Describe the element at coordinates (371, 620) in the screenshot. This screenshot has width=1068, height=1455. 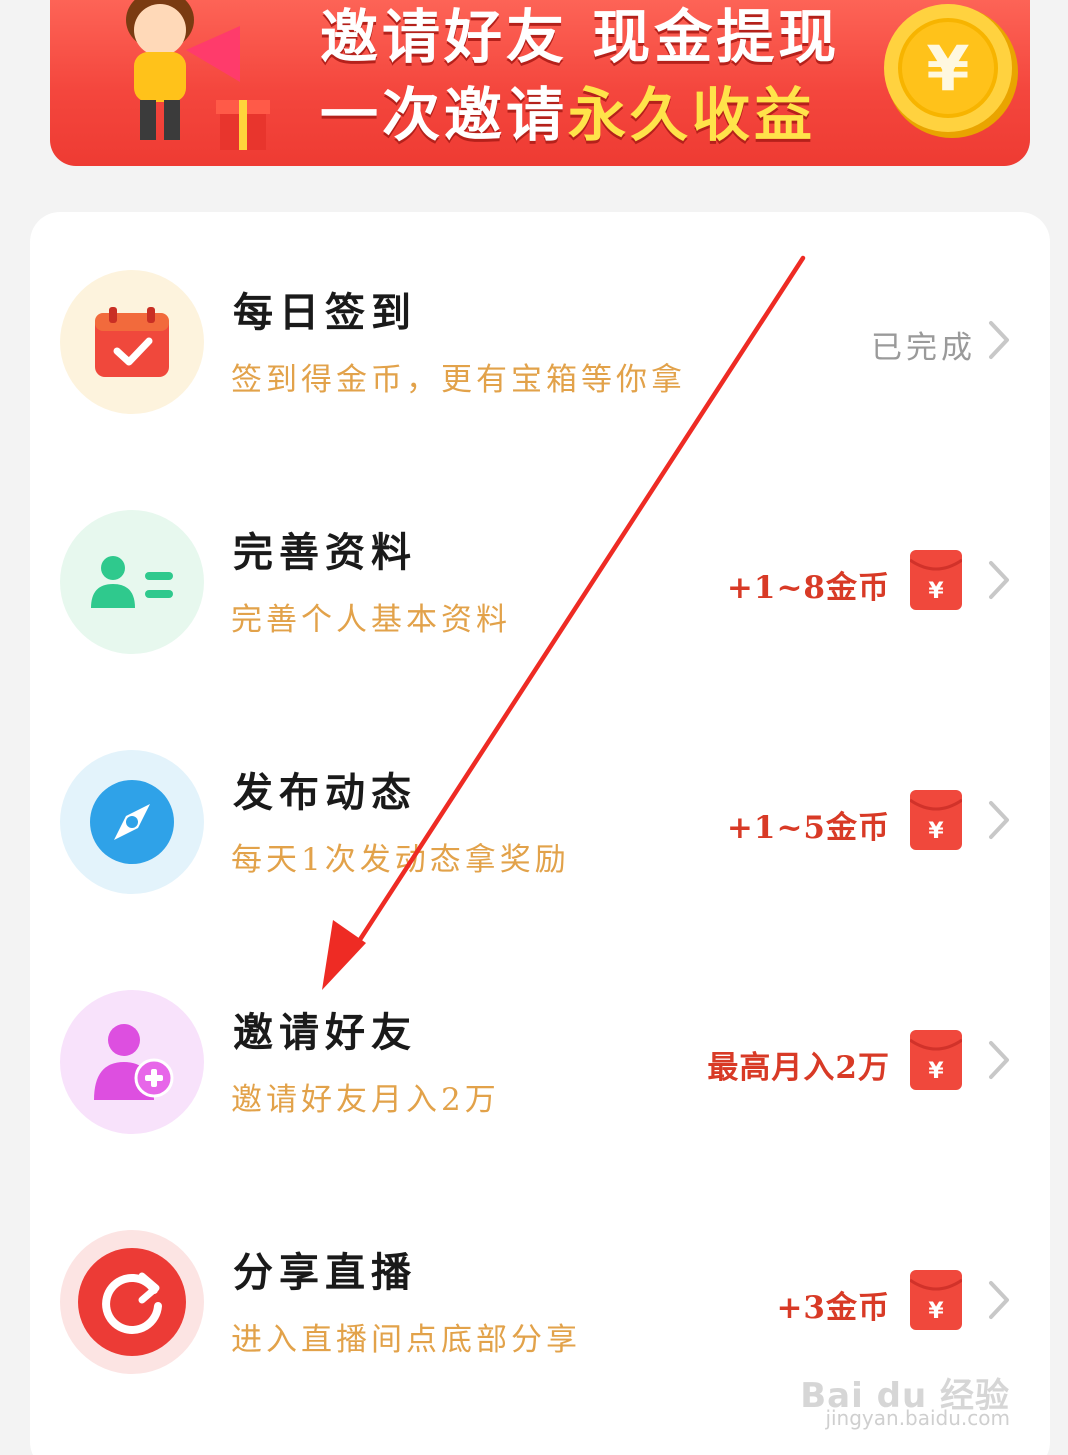
I see `task-description: 完善个人基本资料` at that location.